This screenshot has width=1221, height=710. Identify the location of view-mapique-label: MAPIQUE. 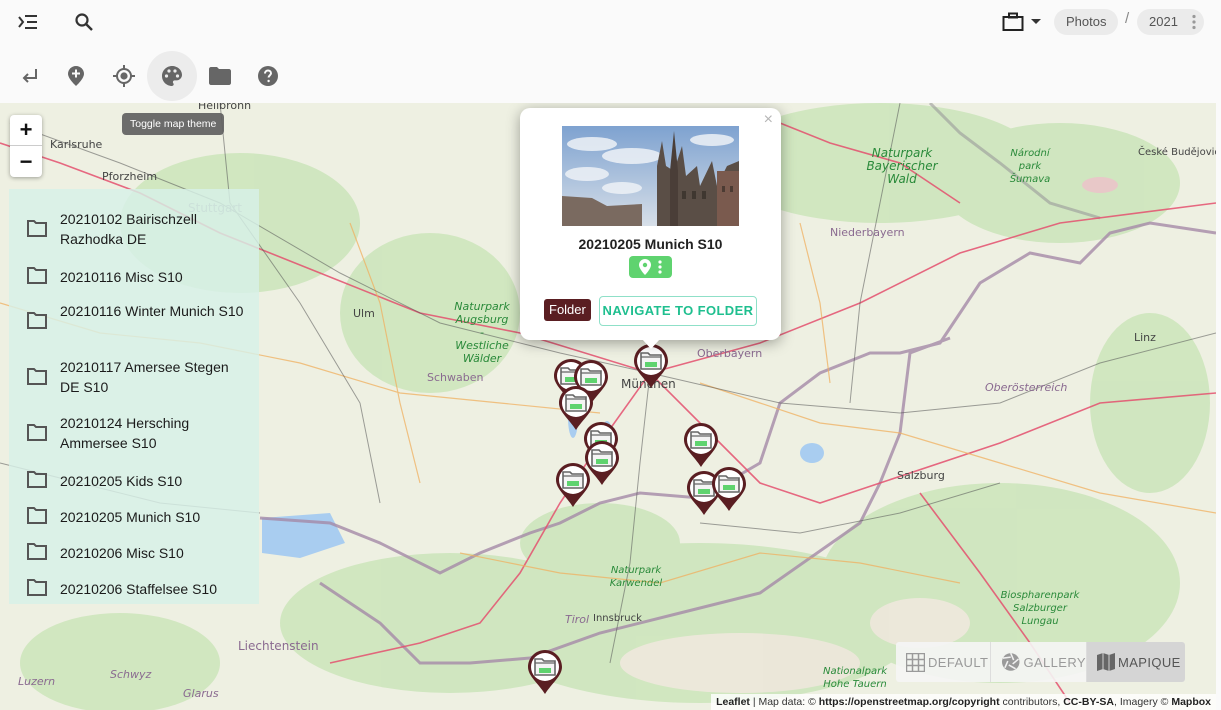
(1149, 662).